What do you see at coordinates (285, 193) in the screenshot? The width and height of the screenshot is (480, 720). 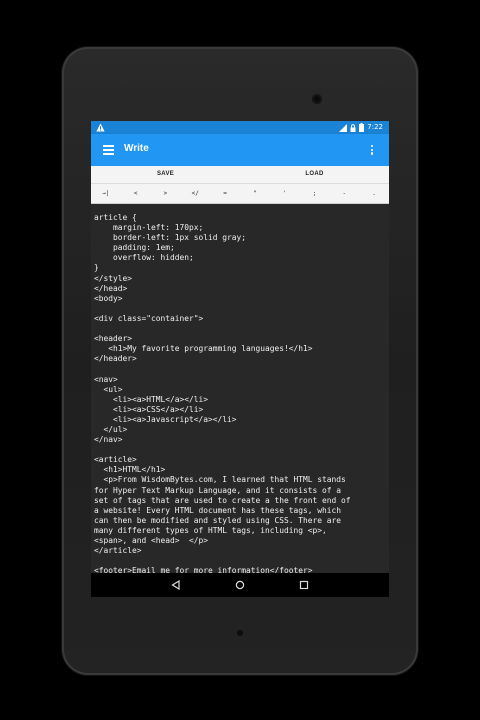 I see `key-single-quote: '` at bounding box center [285, 193].